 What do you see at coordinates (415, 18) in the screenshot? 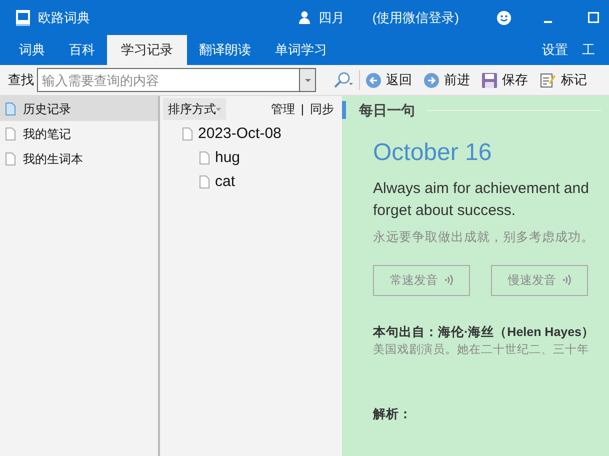
I see `login-link: (使用微信登录)` at bounding box center [415, 18].